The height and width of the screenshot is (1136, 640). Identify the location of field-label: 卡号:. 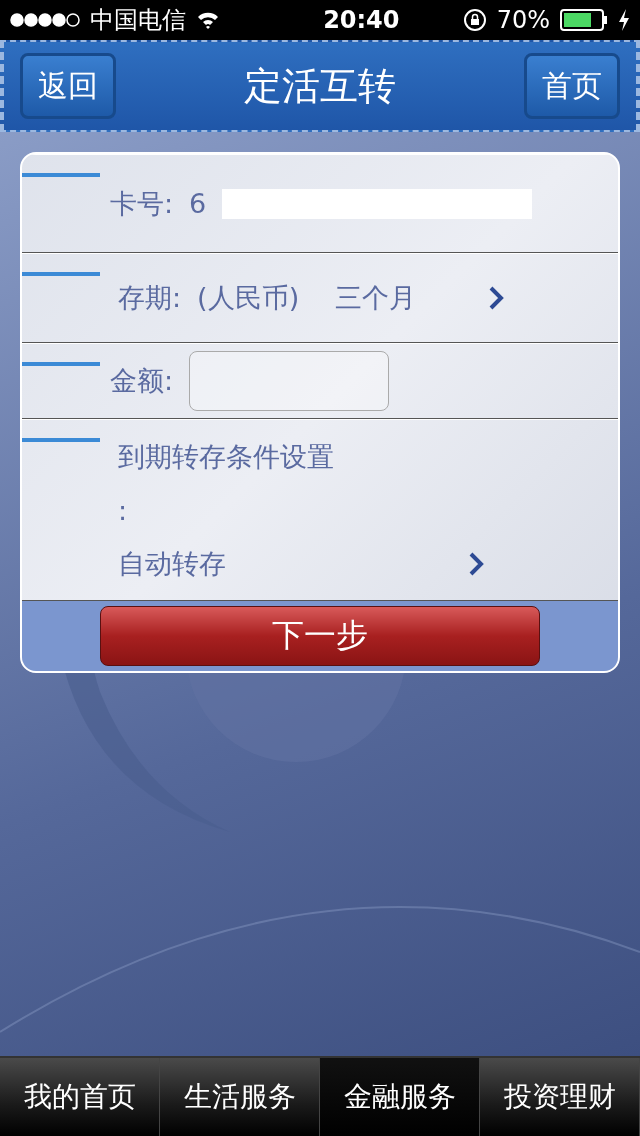
(142, 203).